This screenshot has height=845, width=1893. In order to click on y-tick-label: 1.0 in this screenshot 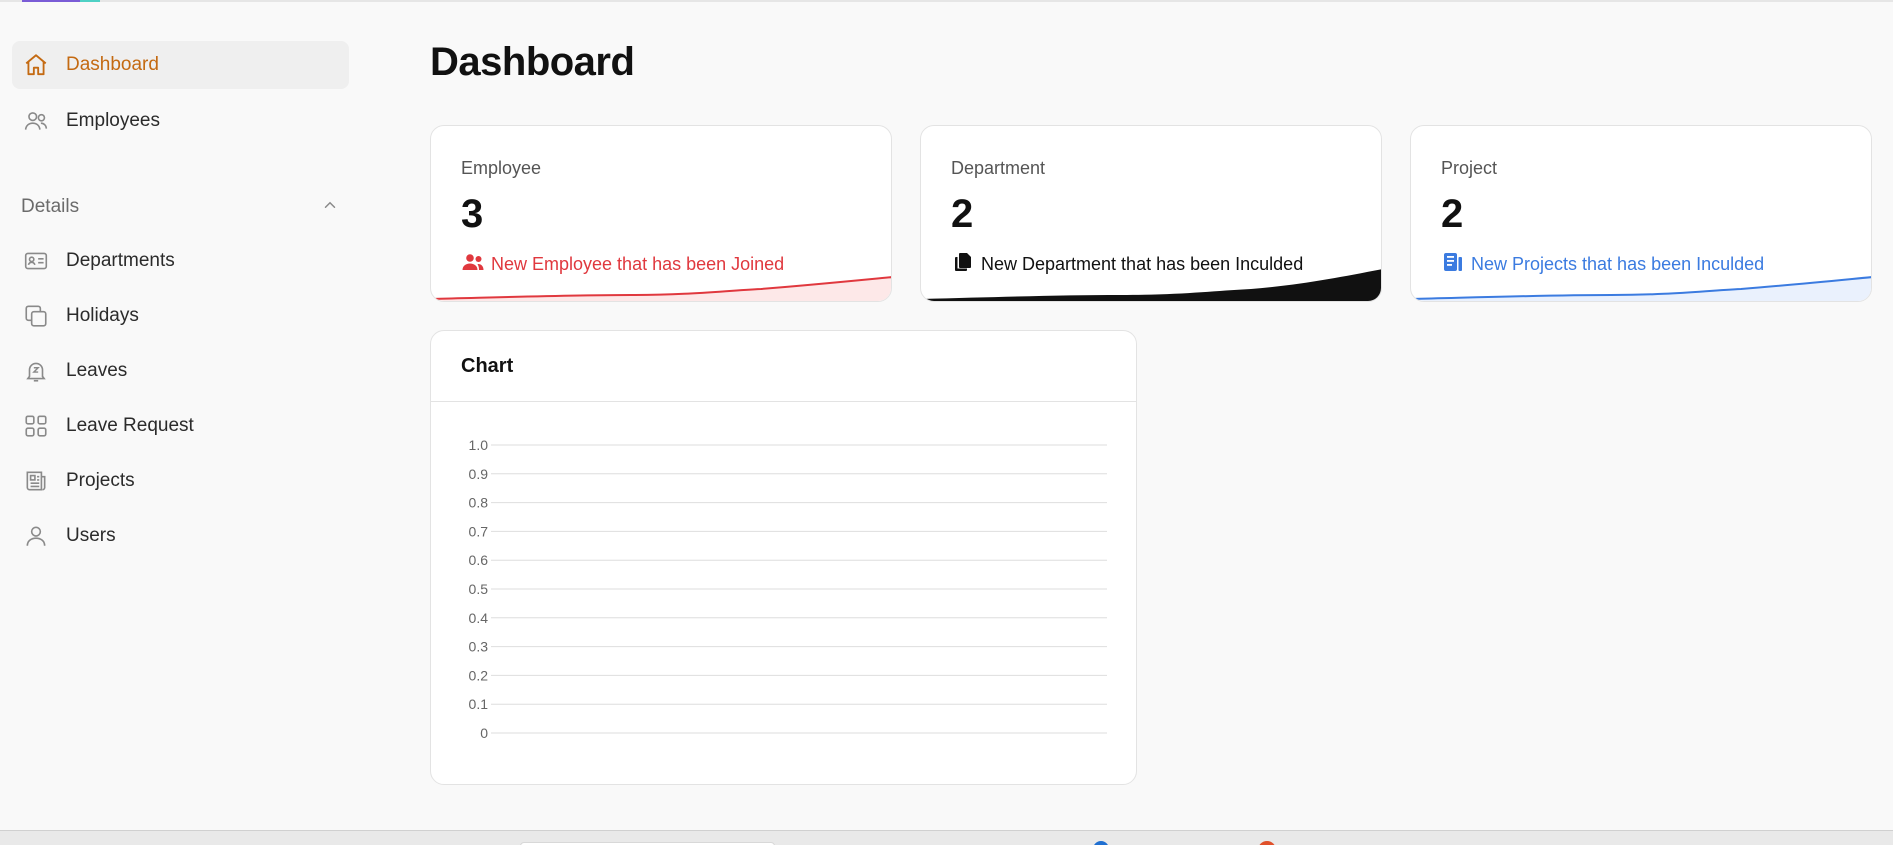, I will do `click(479, 445)`.